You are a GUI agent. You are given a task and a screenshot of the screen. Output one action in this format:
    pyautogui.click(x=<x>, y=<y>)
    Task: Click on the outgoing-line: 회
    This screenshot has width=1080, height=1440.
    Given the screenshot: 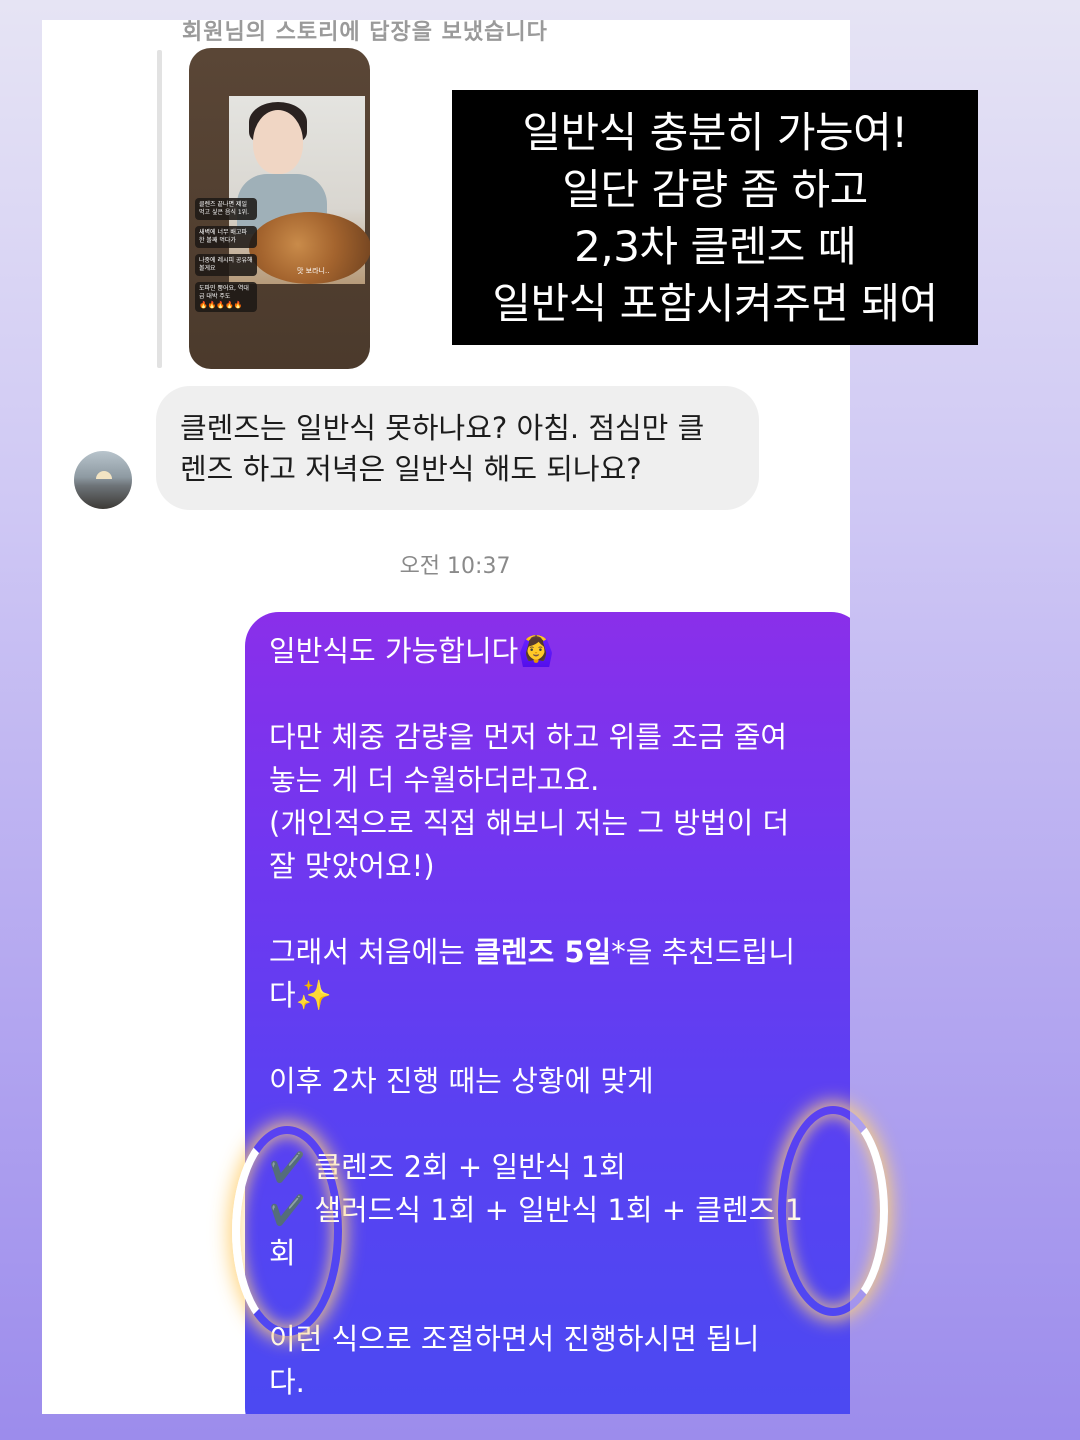 What is the action you would take?
    pyautogui.click(x=282, y=1253)
    